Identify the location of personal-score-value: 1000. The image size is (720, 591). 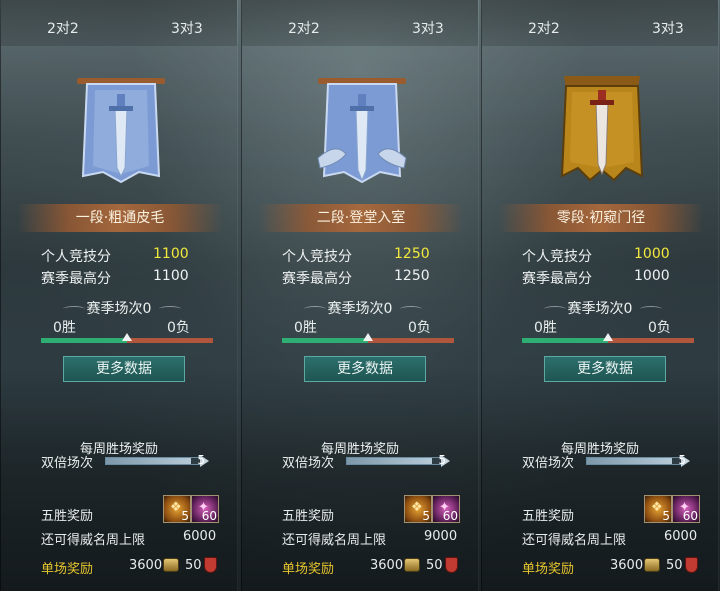
(652, 254).